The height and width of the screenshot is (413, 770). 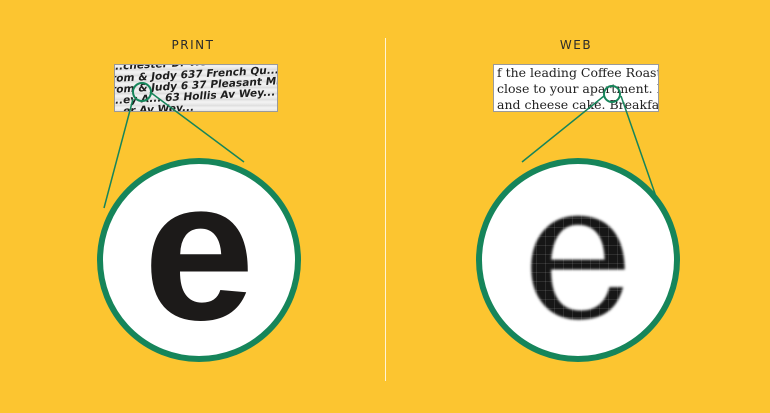 I want to click on web-zoom-ring, so click(x=612, y=94).